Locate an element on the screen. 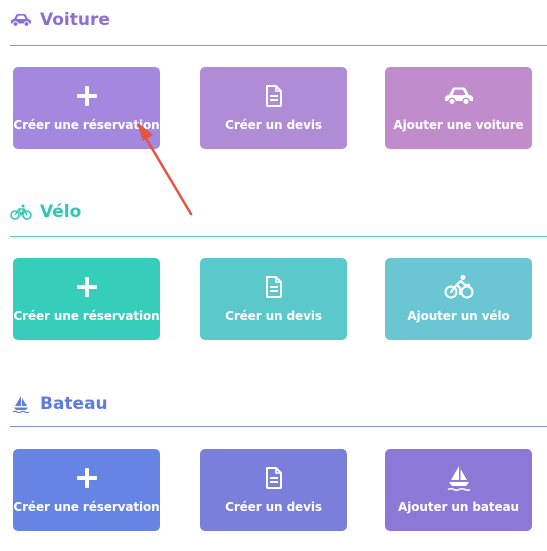 The width and height of the screenshot is (547, 551). card-label: Ajouter un bateau is located at coordinates (458, 507).